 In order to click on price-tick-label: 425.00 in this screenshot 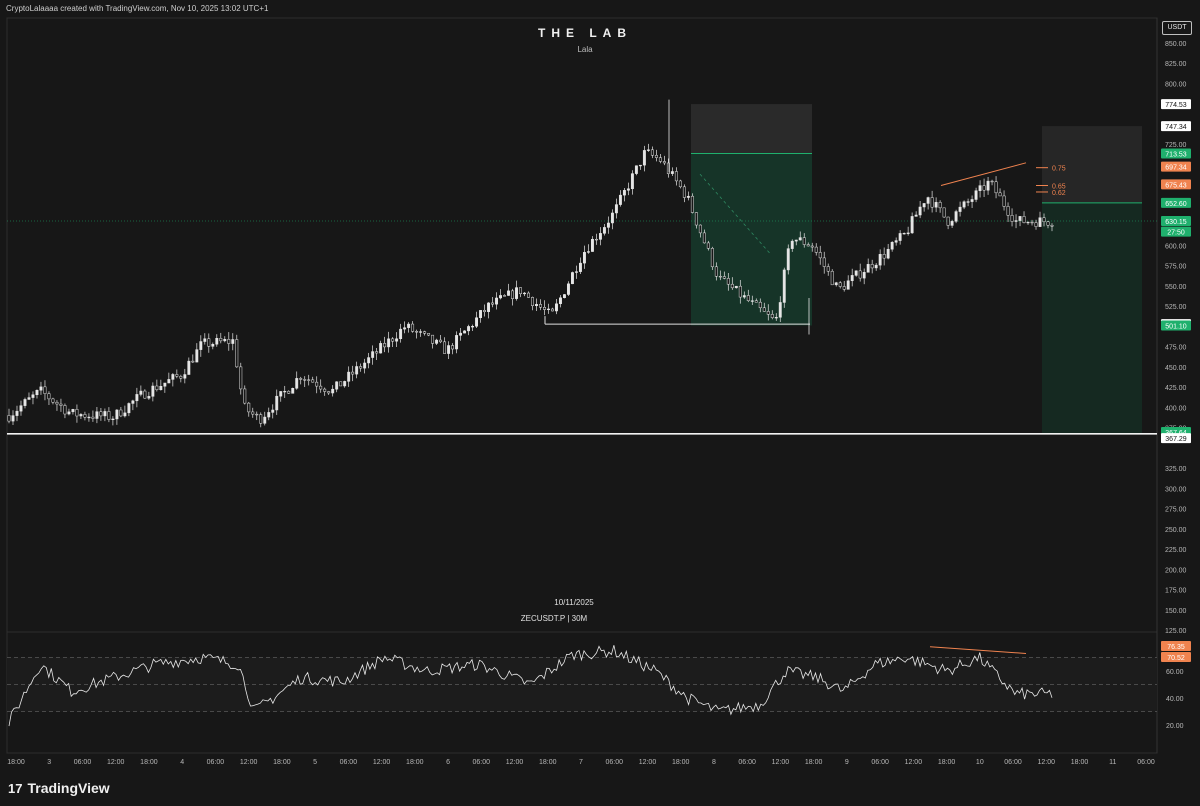, I will do `click(1176, 388)`.